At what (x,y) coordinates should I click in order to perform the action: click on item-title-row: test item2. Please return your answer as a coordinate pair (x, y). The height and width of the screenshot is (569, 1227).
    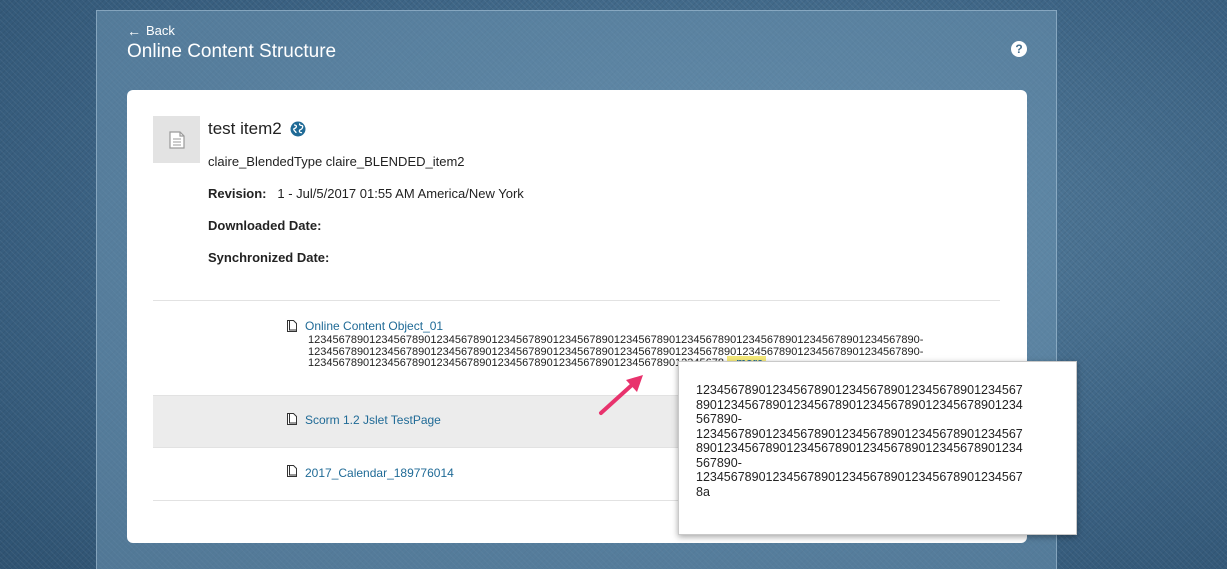
    Looking at the image, I should click on (257, 129).